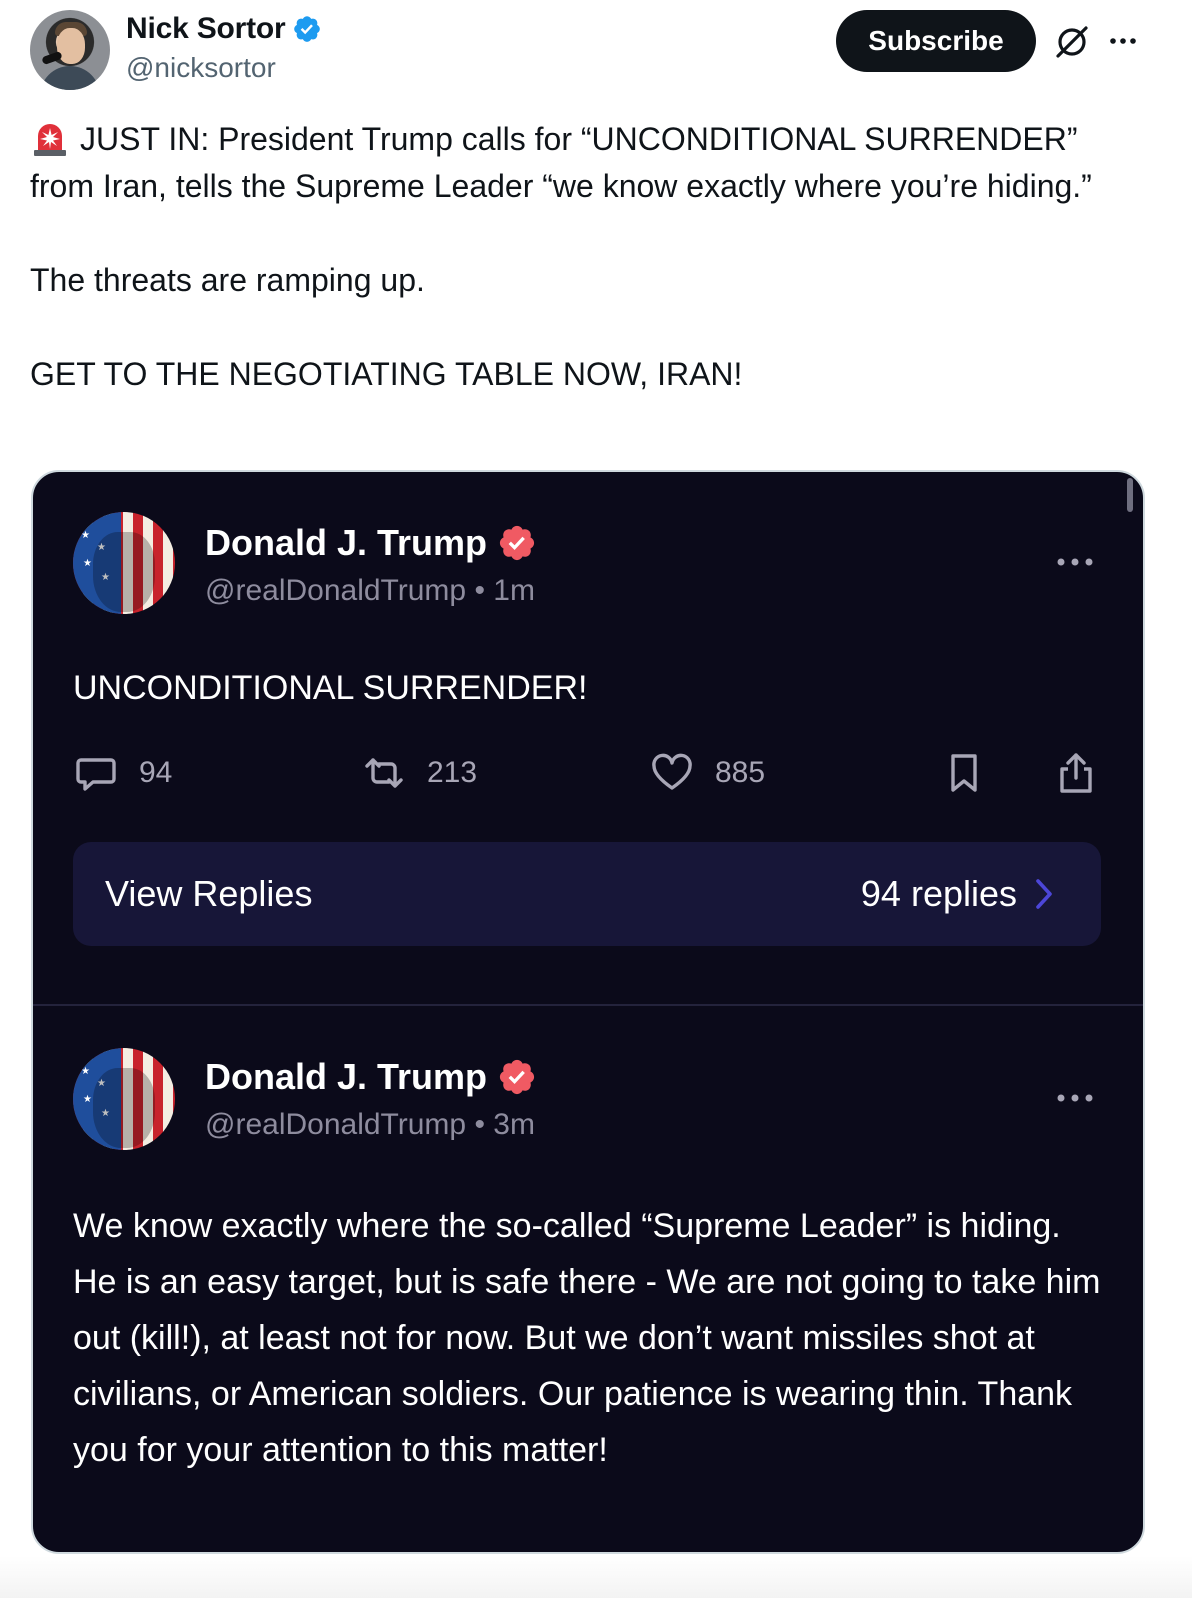 This screenshot has height=1598, width=1192. What do you see at coordinates (707, 773) in the screenshot?
I see `like-action: 885` at bounding box center [707, 773].